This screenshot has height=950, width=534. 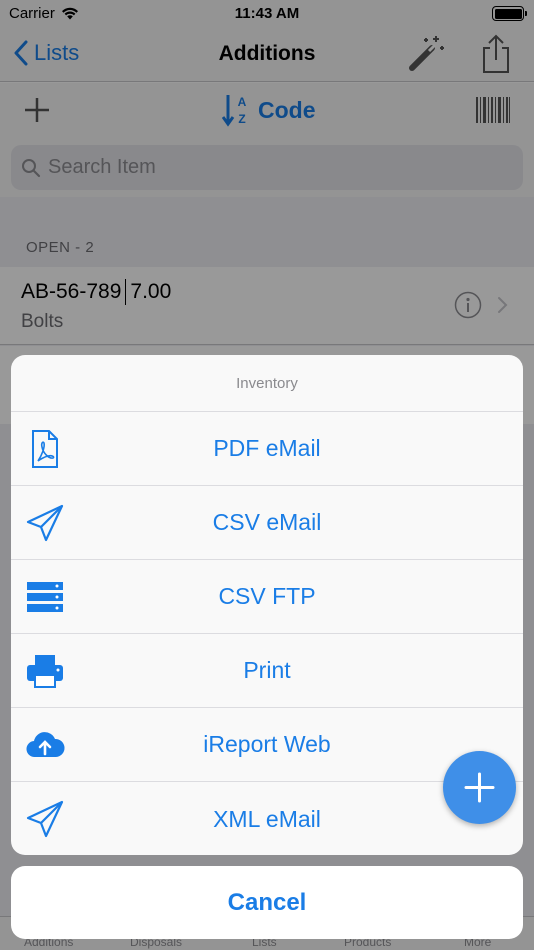 I want to click on print-option: Print, so click(x=267, y=671).